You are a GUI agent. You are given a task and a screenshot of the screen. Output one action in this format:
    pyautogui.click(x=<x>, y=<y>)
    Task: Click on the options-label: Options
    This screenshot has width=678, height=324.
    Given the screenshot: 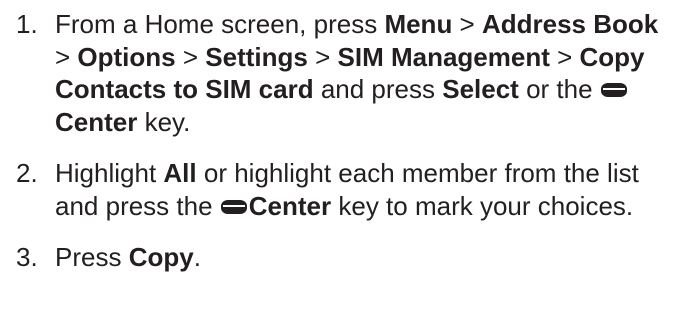 What is the action you would take?
    pyautogui.click(x=126, y=56)
    